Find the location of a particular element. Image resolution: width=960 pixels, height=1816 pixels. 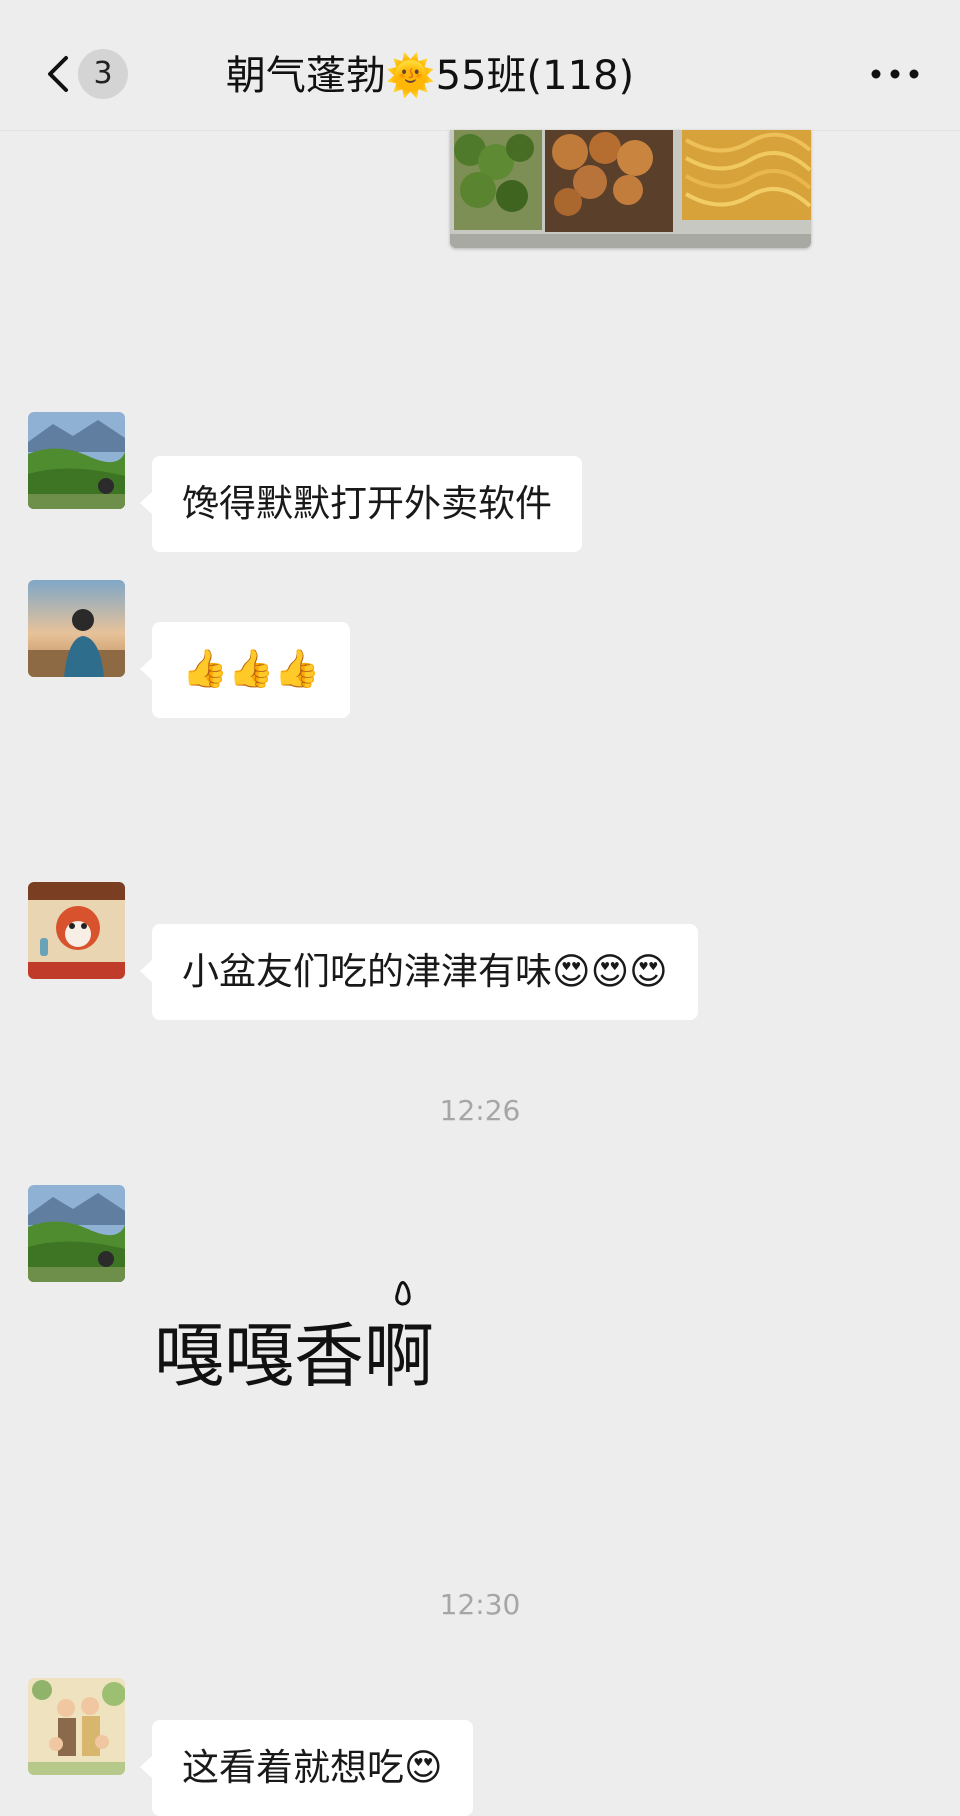

food-photo-message is located at coordinates (630, 189).